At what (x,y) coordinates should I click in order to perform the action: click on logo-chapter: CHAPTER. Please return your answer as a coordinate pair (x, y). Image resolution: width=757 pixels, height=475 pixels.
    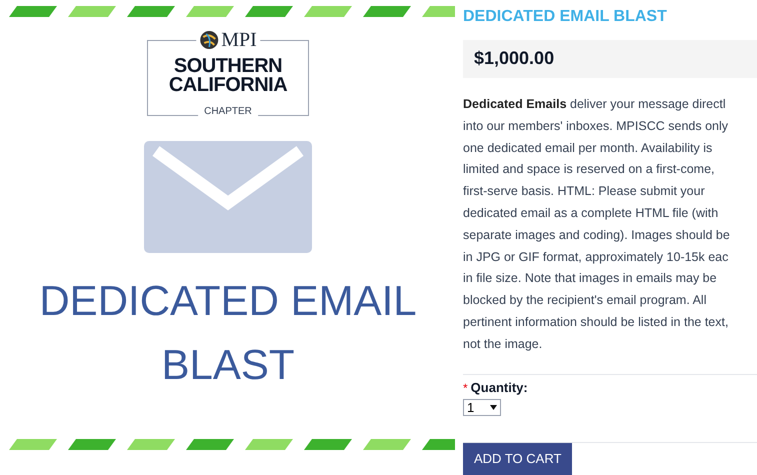
    Looking at the image, I should click on (228, 111).